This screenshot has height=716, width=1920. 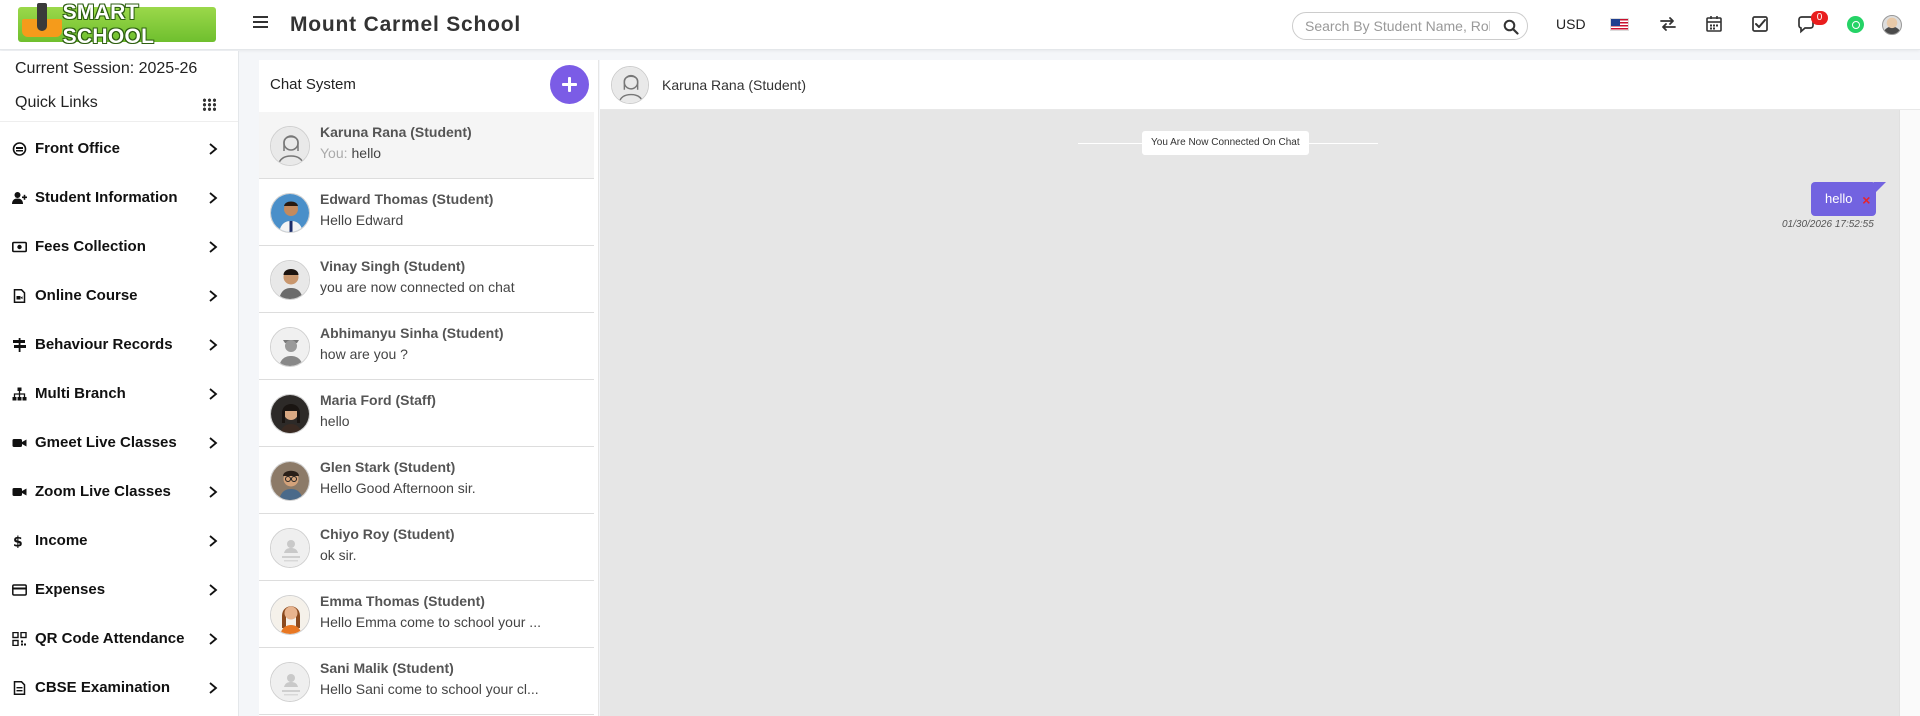 I want to click on contact-last-message: ok sir., so click(x=338, y=555).